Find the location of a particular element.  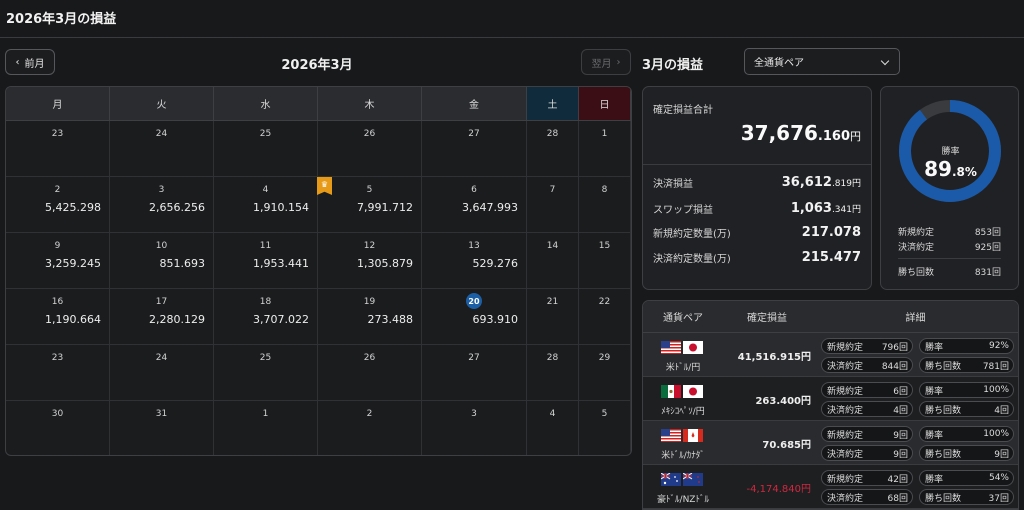

day-number: 4 is located at coordinates (265, 190).